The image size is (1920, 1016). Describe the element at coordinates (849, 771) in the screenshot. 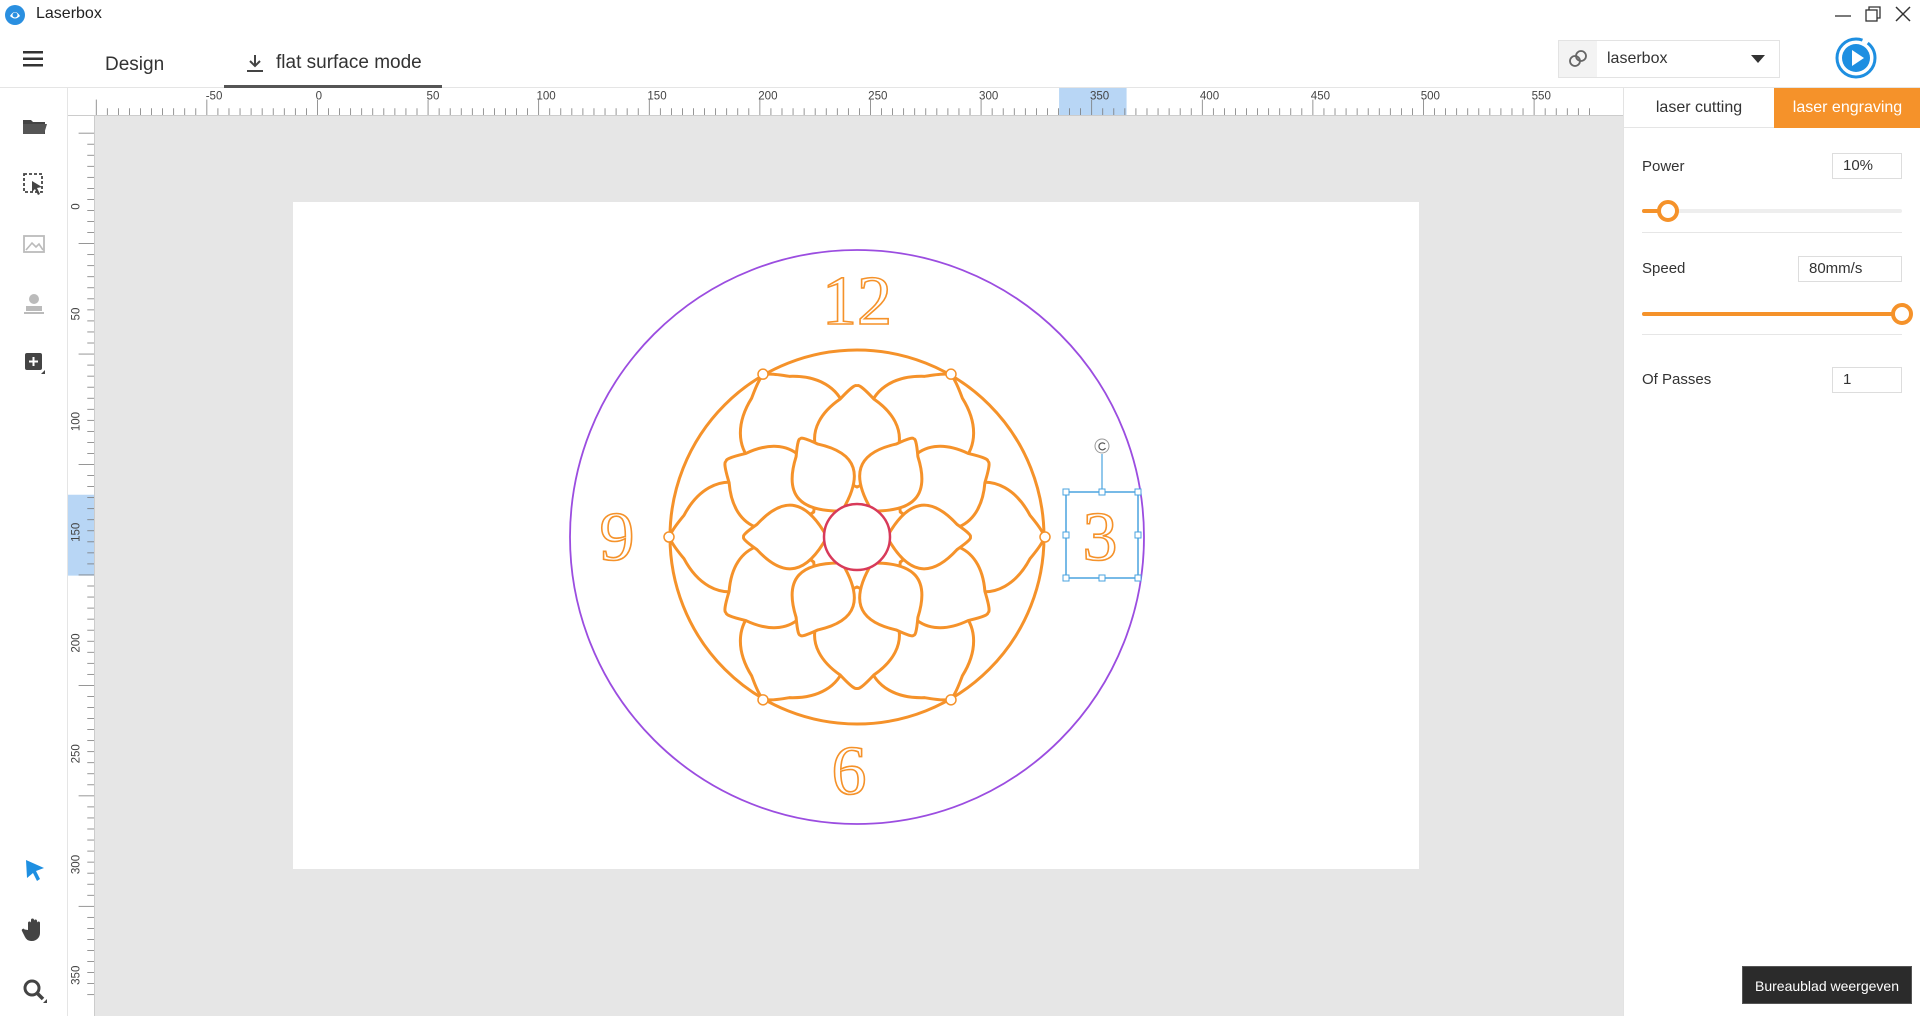

I see `clock-number-6: 6` at that location.